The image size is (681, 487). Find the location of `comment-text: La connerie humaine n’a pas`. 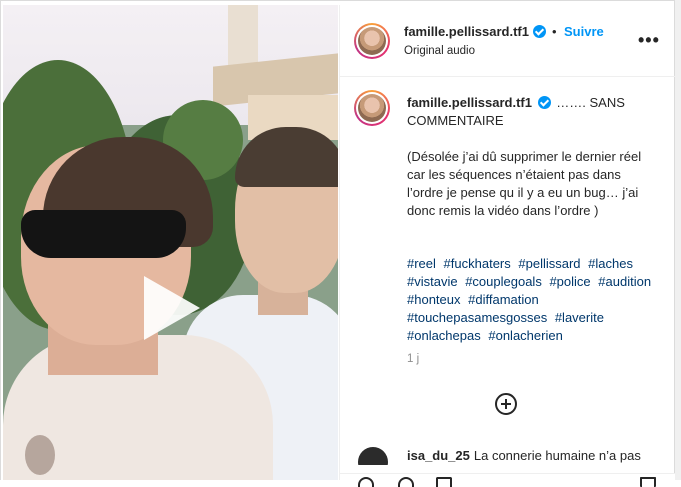

comment-text: La connerie humaine n’a pas is located at coordinates (557, 455).